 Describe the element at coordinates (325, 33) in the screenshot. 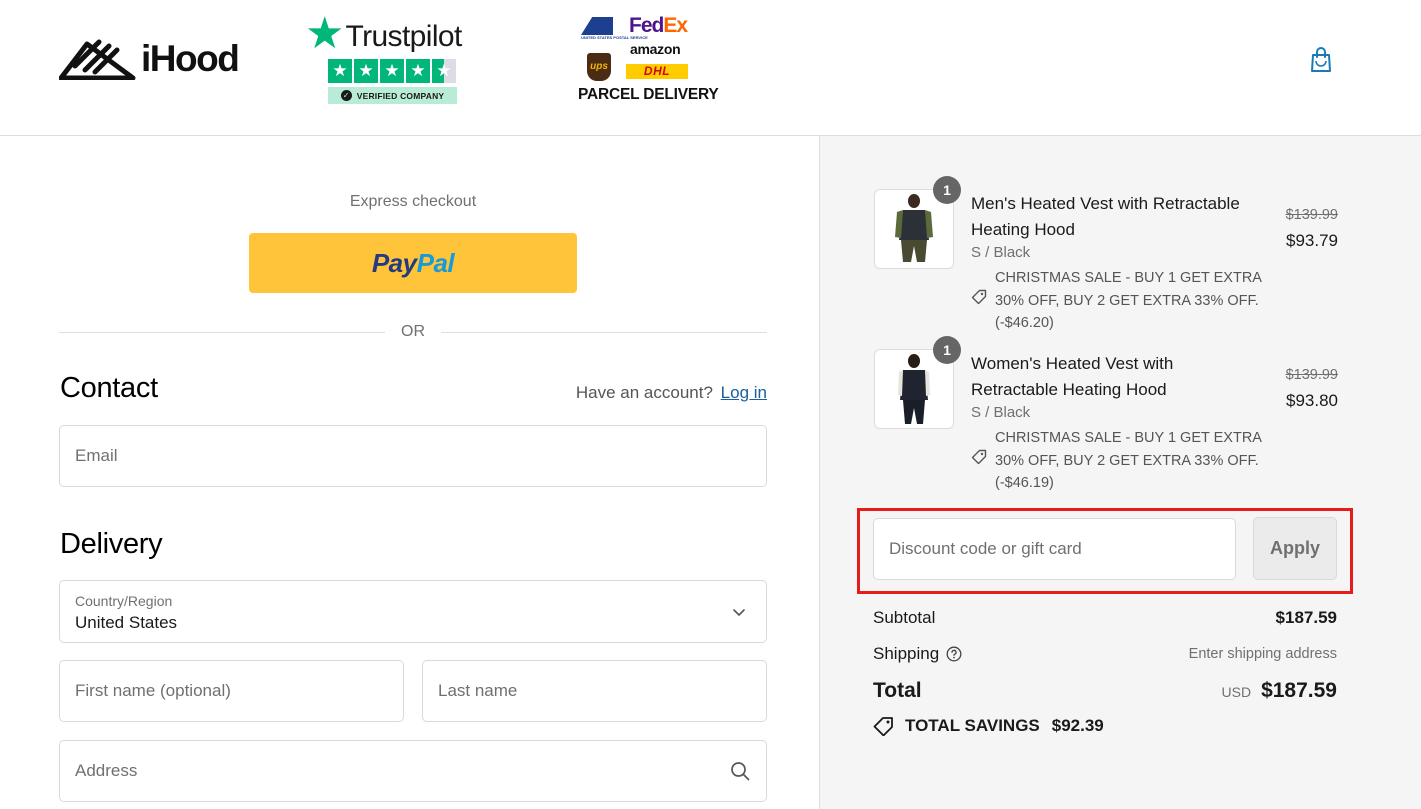

I see `trustpilot-star-icon: ★` at that location.